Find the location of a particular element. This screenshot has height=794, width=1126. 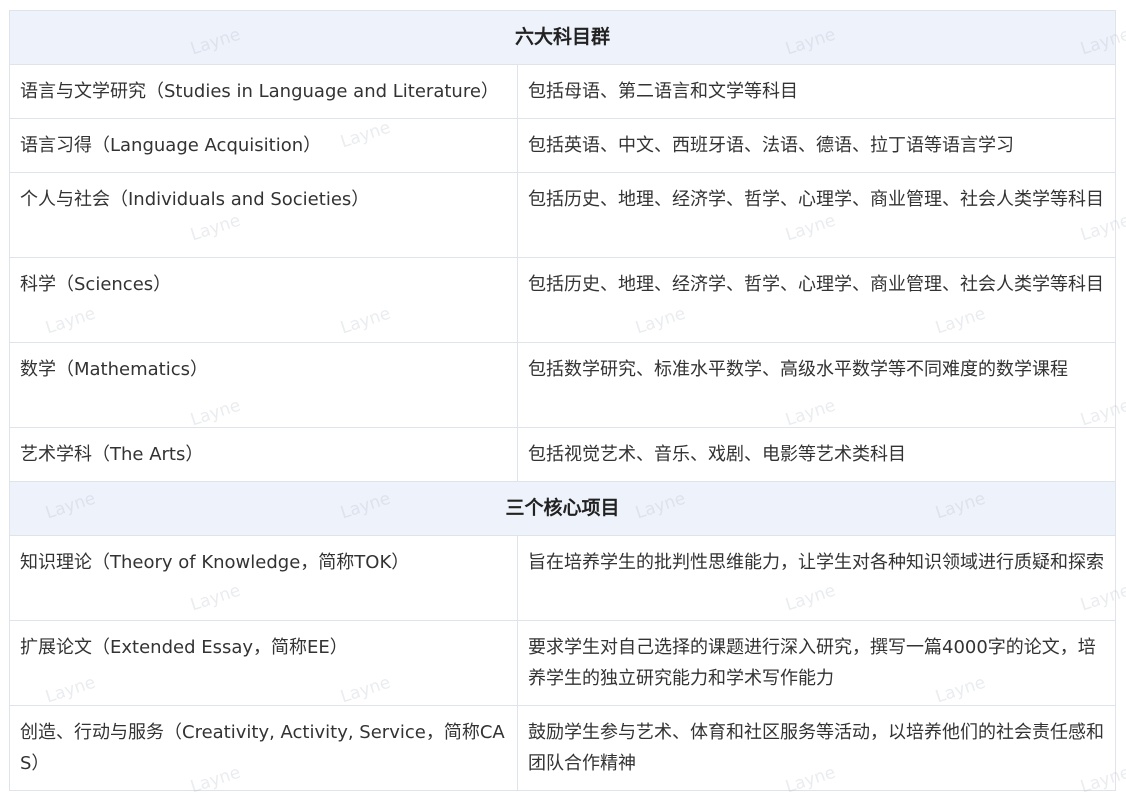

subject-description: 包括数学研究、标准水平数学、高级水平数学等不同难度的数学课程 is located at coordinates (816, 385).